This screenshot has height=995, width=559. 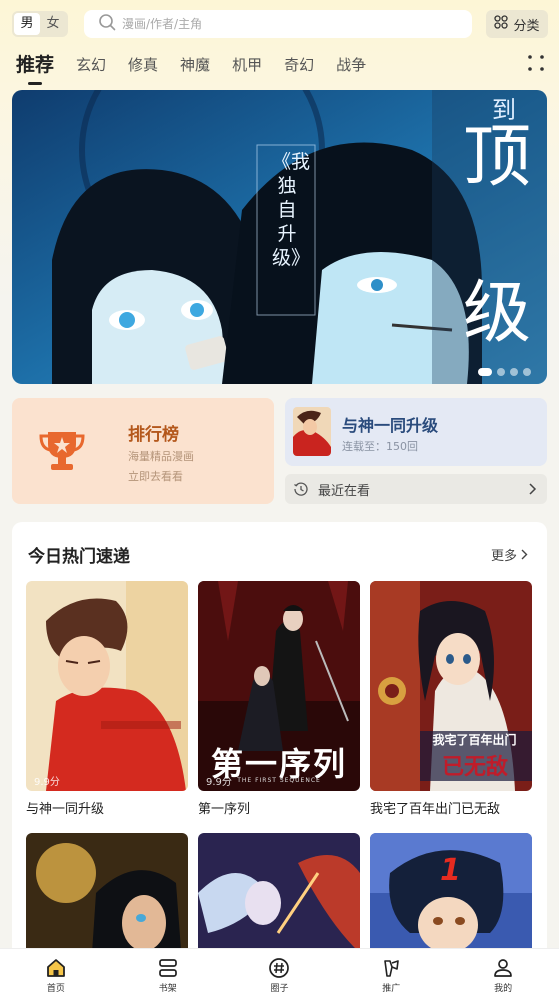 What do you see at coordinates (55, 968) in the screenshot?
I see `home-icon` at bounding box center [55, 968].